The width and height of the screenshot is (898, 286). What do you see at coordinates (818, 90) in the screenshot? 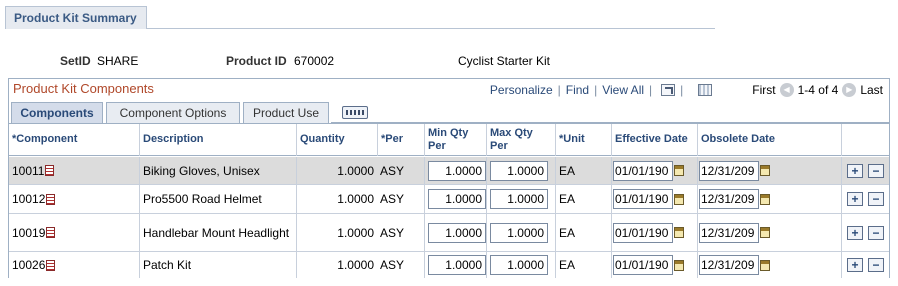
I see `row-range: 1-4 of 4` at bounding box center [818, 90].